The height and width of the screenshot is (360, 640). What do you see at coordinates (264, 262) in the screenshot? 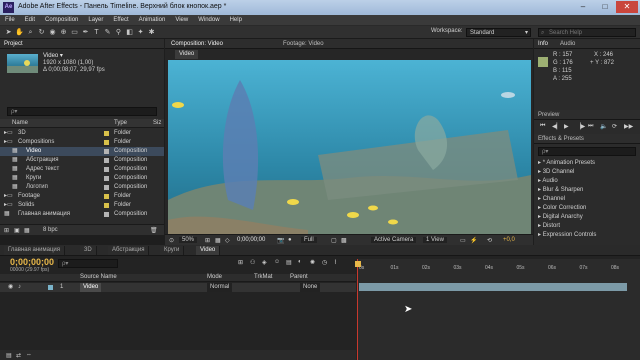
I see `draft-3d-icon: ◈` at bounding box center [264, 262].